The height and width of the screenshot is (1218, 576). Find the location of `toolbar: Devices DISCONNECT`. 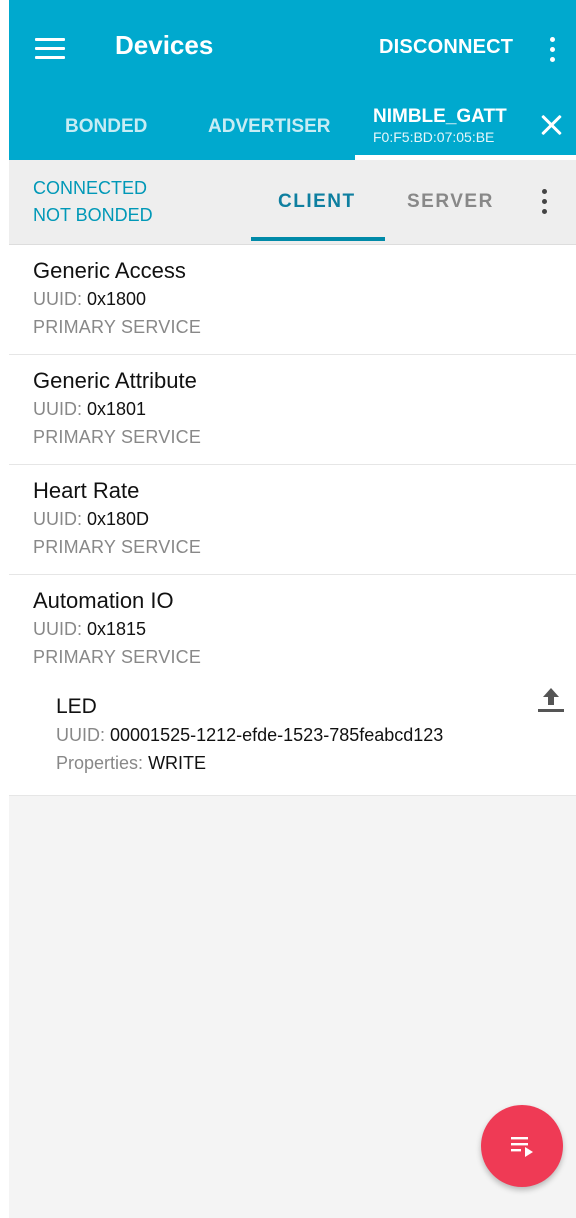

toolbar: Devices DISCONNECT is located at coordinates (292, 49).